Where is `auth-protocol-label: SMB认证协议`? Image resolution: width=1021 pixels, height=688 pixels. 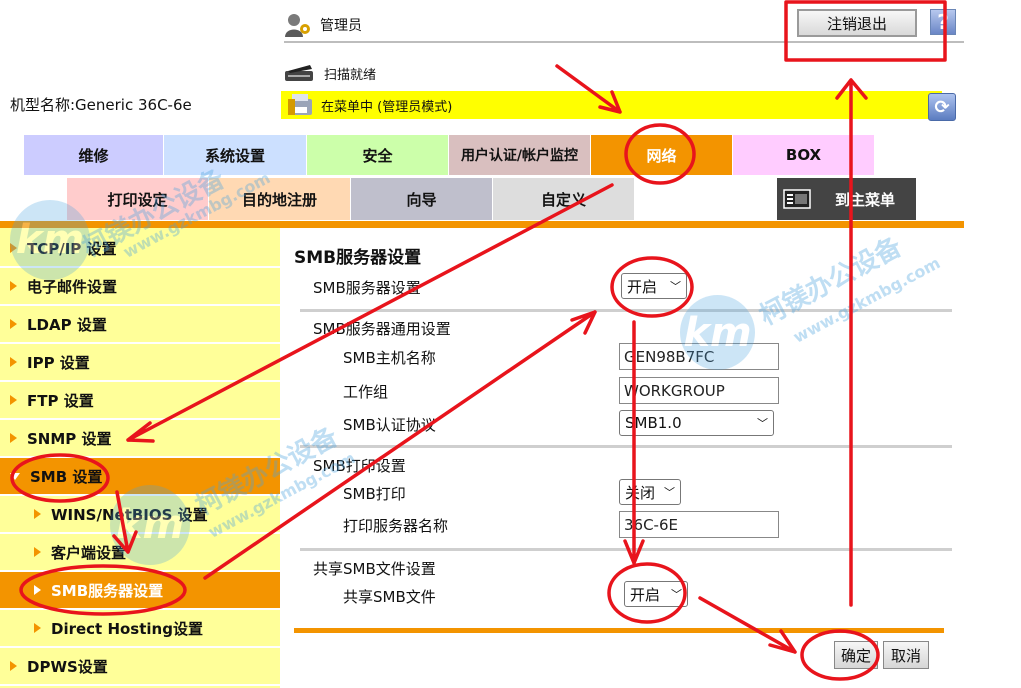
auth-protocol-label: SMB认证协议 is located at coordinates (389, 425).